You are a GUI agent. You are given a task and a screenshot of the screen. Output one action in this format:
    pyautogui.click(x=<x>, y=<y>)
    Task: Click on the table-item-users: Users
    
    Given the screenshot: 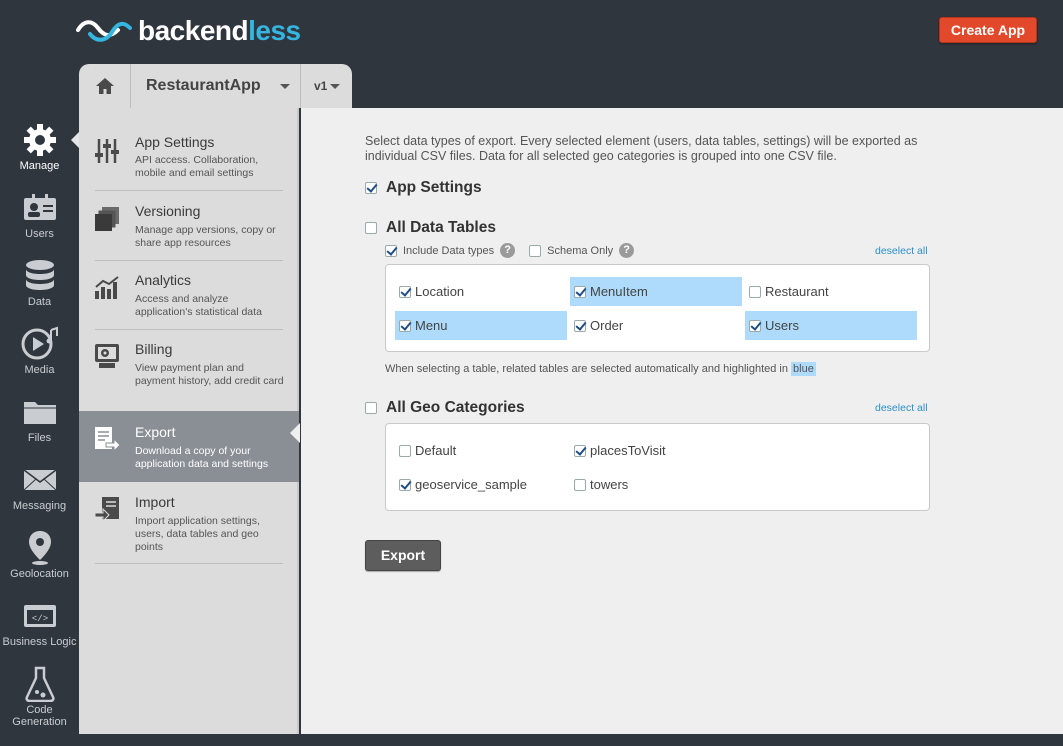 What is the action you would take?
    pyautogui.click(x=831, y=325)
    